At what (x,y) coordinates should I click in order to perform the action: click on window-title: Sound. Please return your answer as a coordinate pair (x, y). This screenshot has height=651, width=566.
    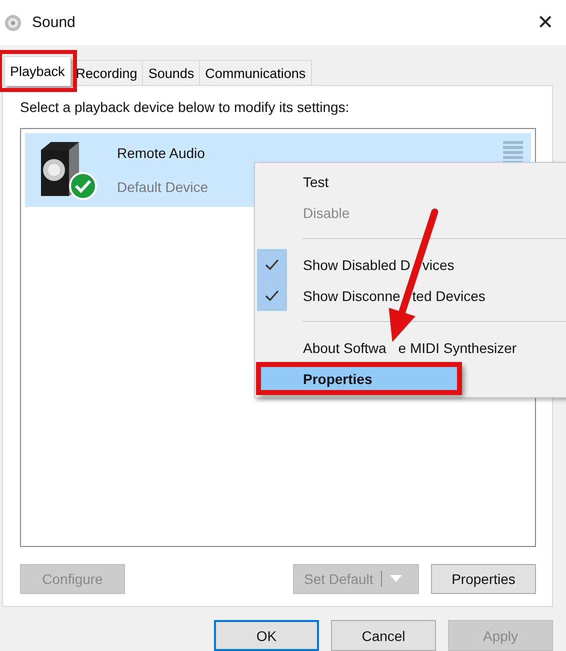
    Looking at the image, I should click on (54, 22).